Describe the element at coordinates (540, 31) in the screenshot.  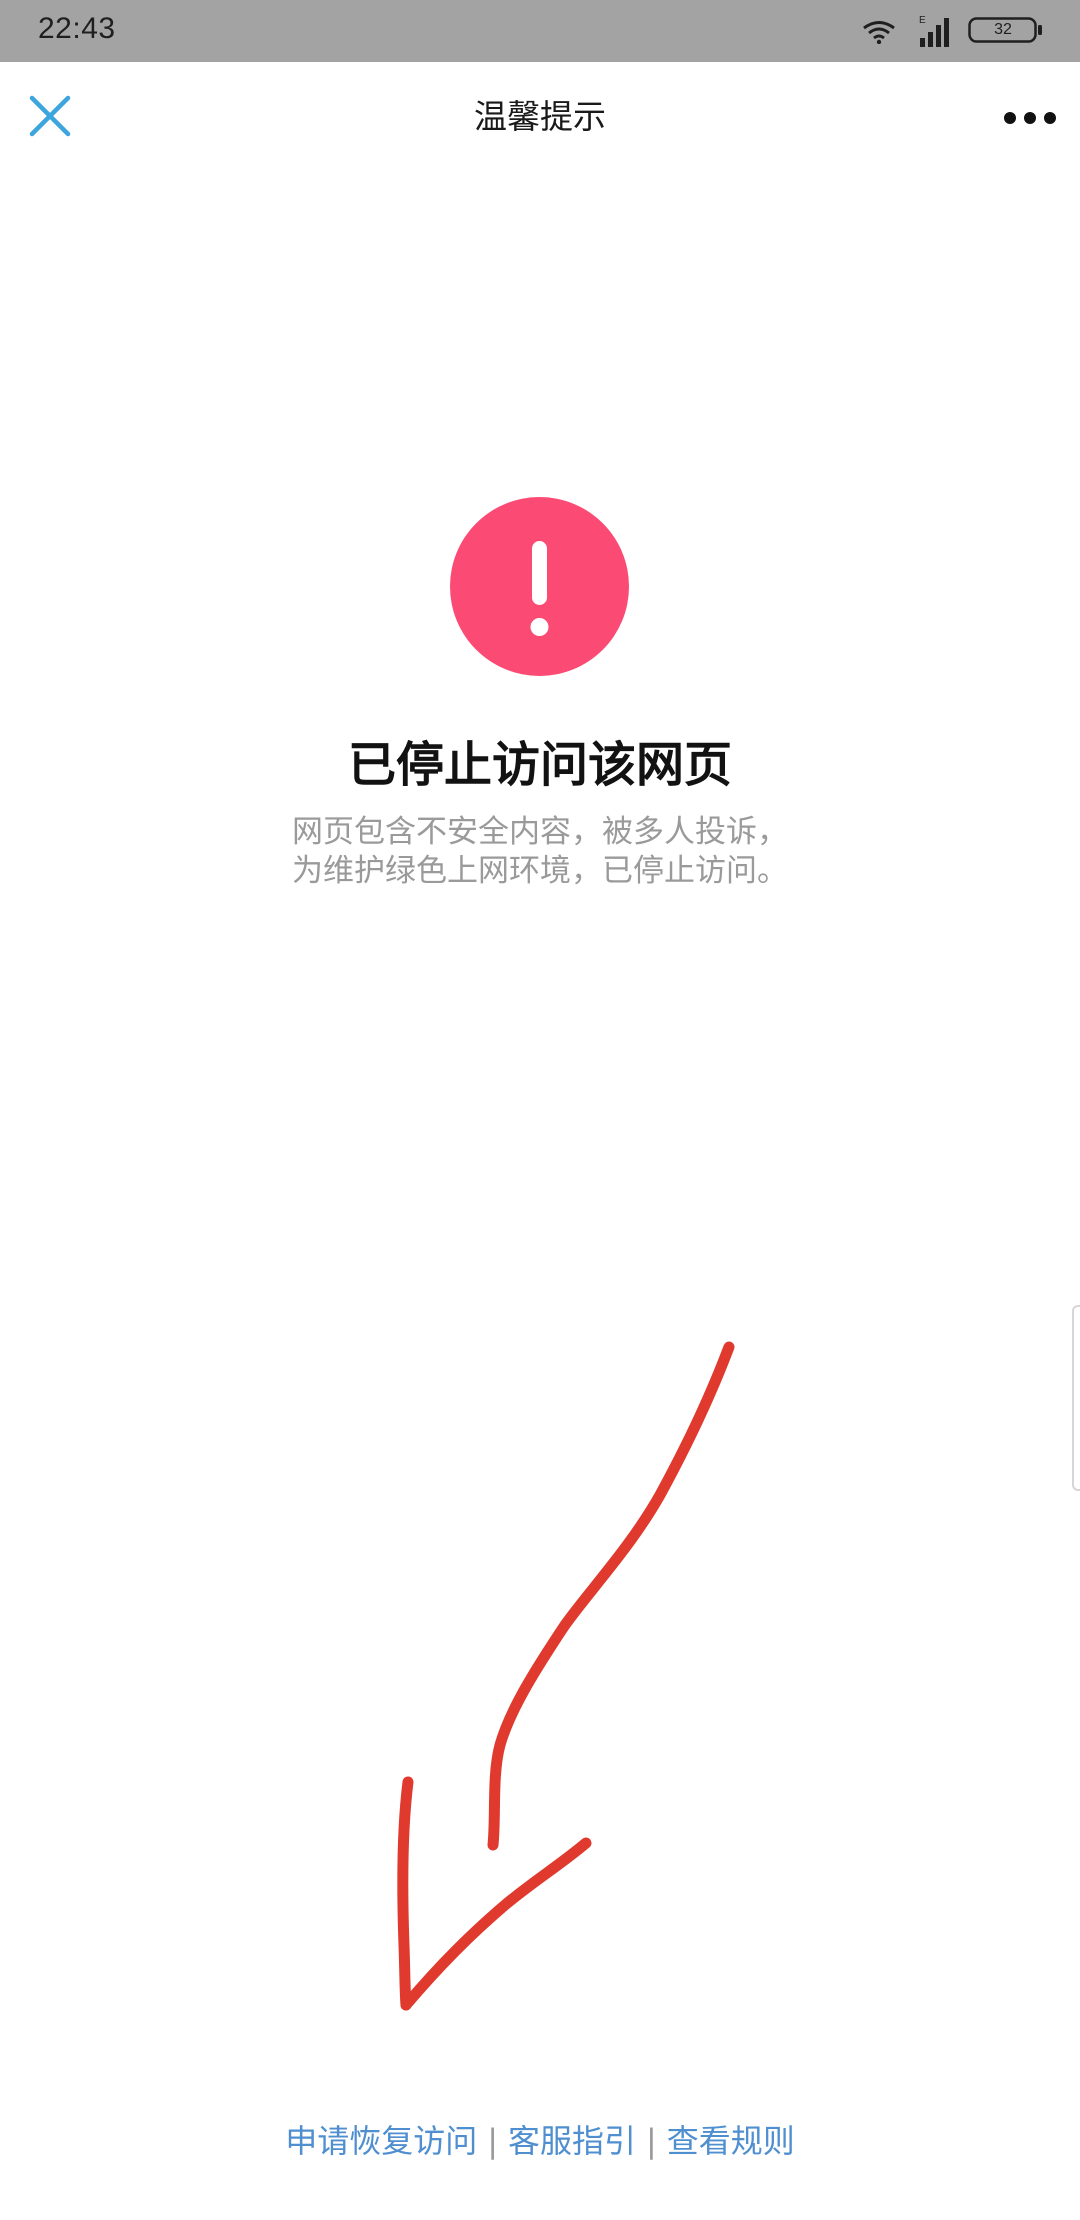
I see `status-bar: 22:43 E 32` at that location.